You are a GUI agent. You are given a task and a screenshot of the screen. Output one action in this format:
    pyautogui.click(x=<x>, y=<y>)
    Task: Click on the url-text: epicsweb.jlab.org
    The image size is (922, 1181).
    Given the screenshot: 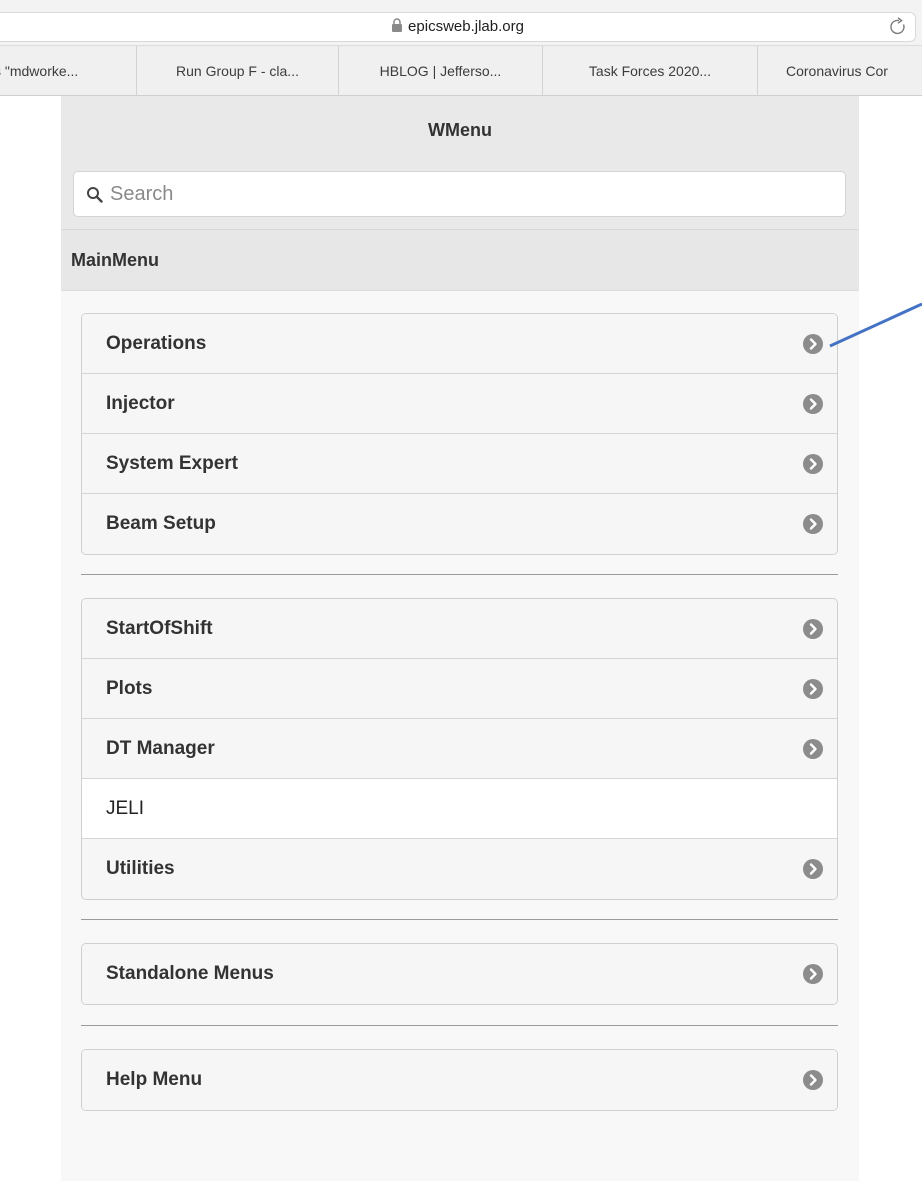 What is the action you would take?
    pyautogui.click(x=466, y=26)
    